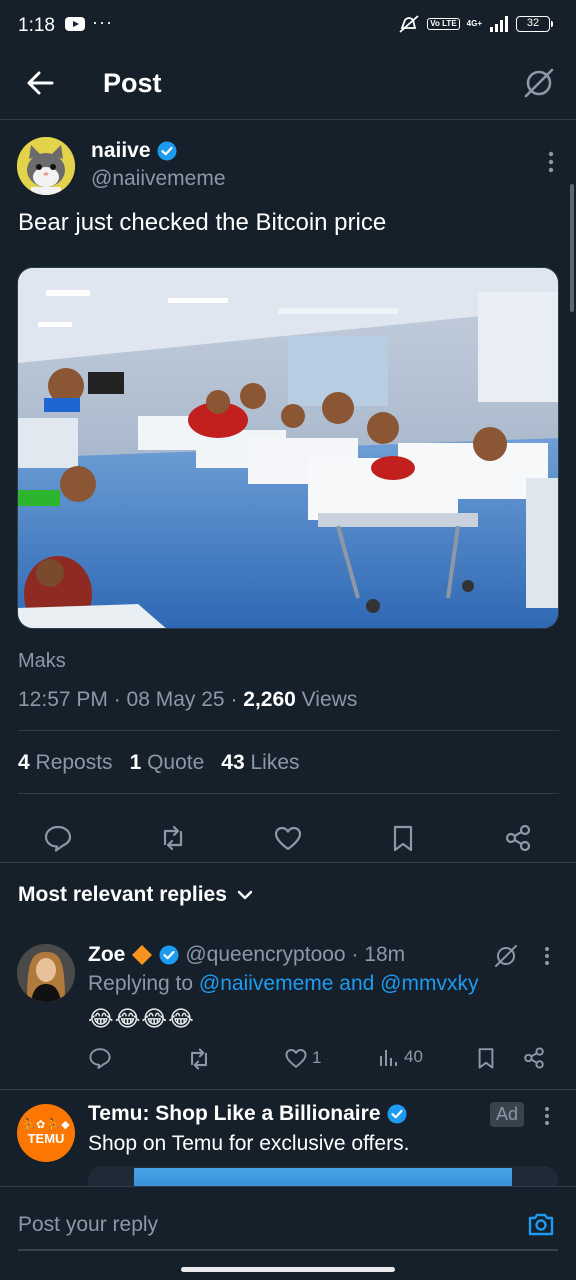  Describe the element at coordinates (323, 1061) in the screenshot. I see `reply-actions: 1 40` at that location.